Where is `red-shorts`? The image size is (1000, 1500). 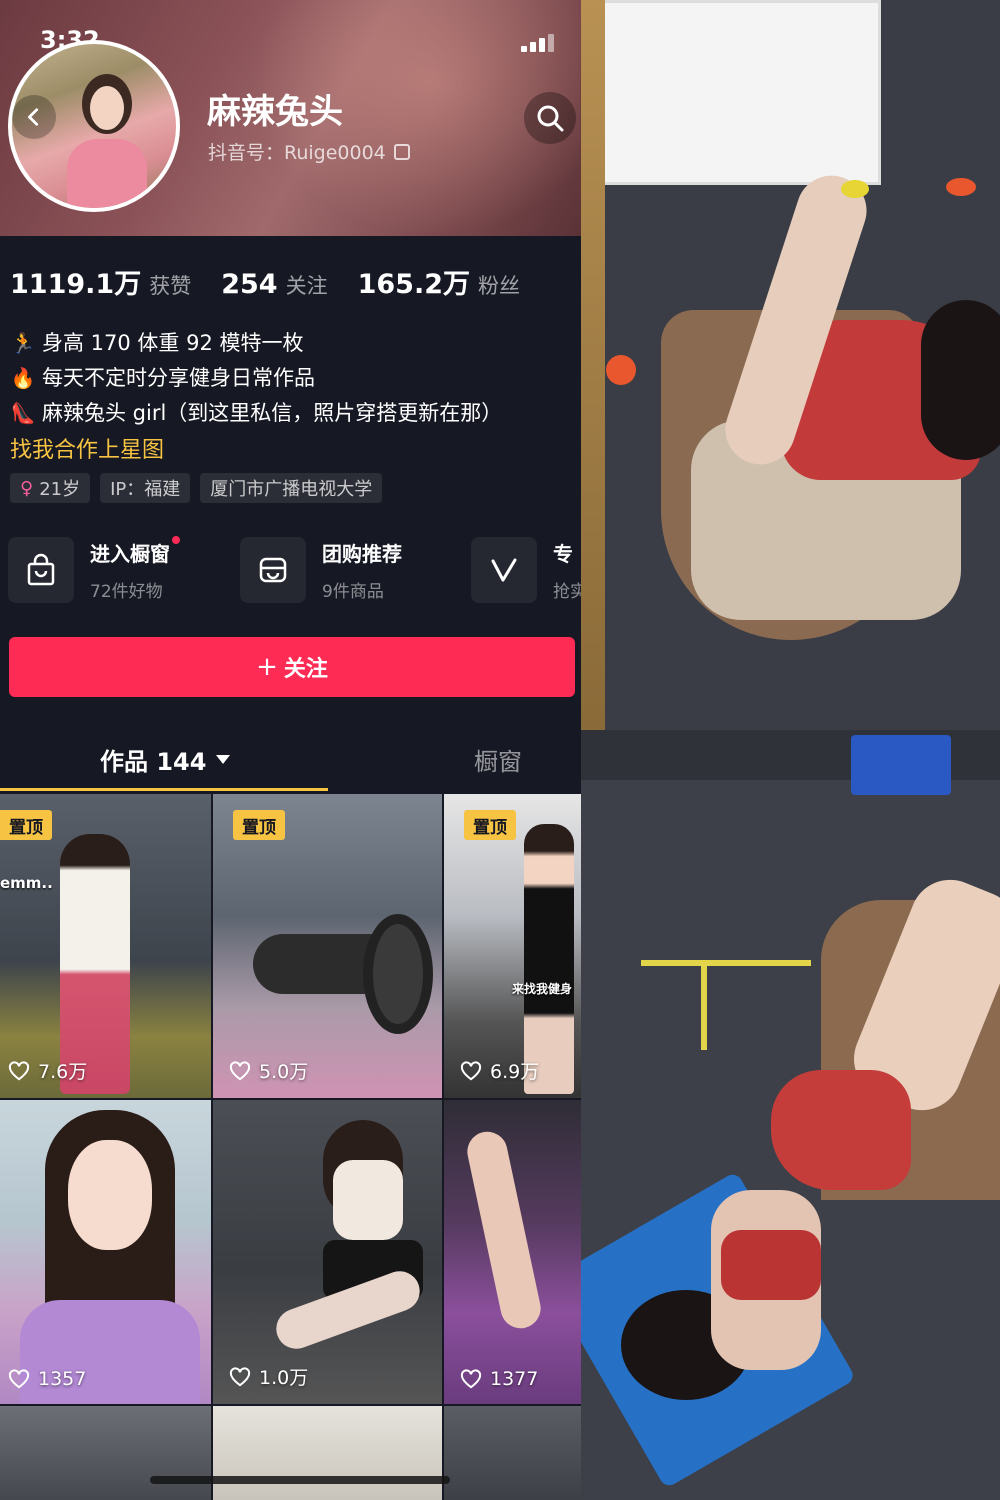 red-shorts is located at coordinates (841, 1130).